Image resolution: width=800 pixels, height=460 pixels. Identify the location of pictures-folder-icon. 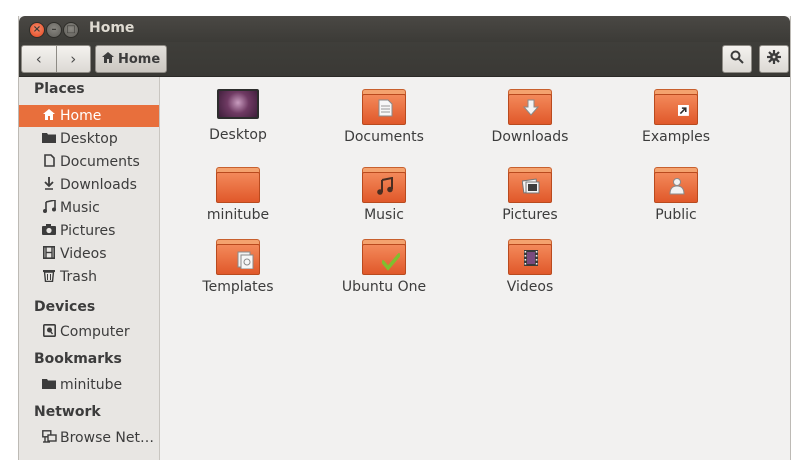
(530, 185).